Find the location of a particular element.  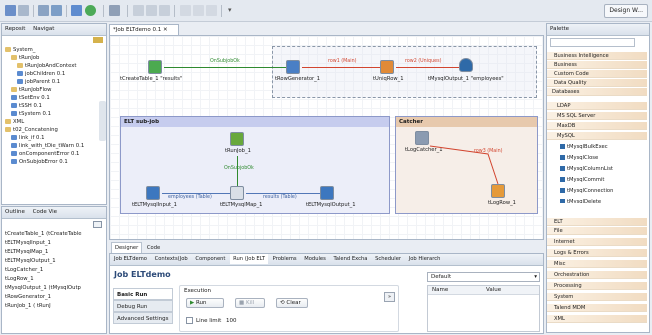

palette-category: Business is located at coordinates (597, 65).